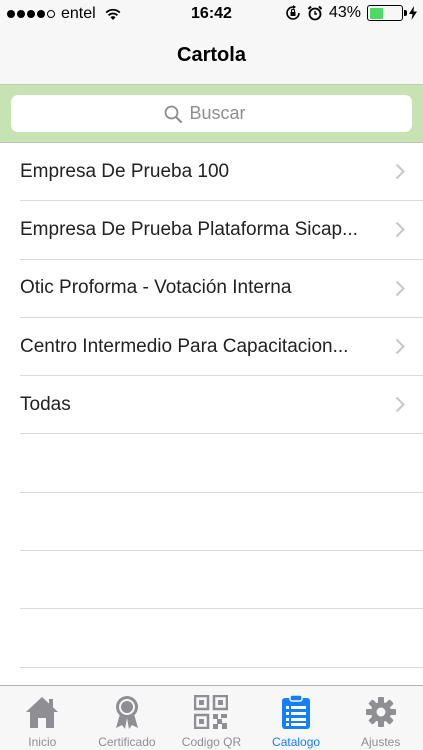 The width and height of the screenshot is (423, 750). I want to click on search-input, so click(224, 113).